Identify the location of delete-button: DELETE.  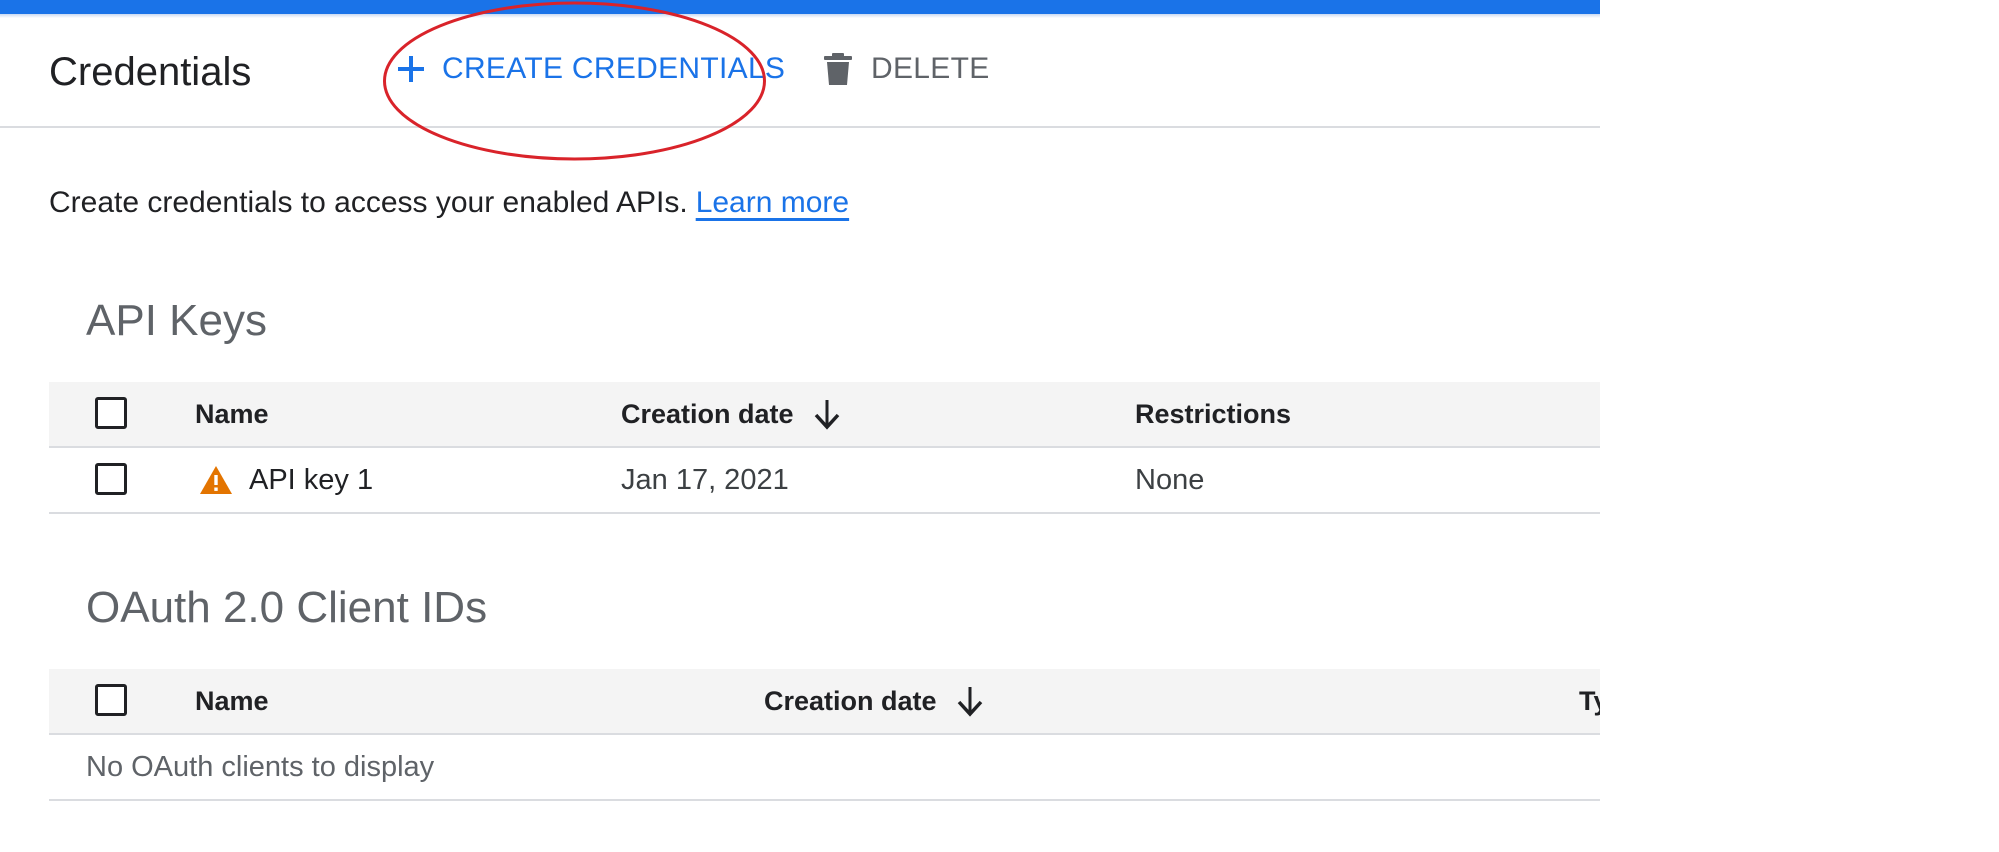
(906, 69).